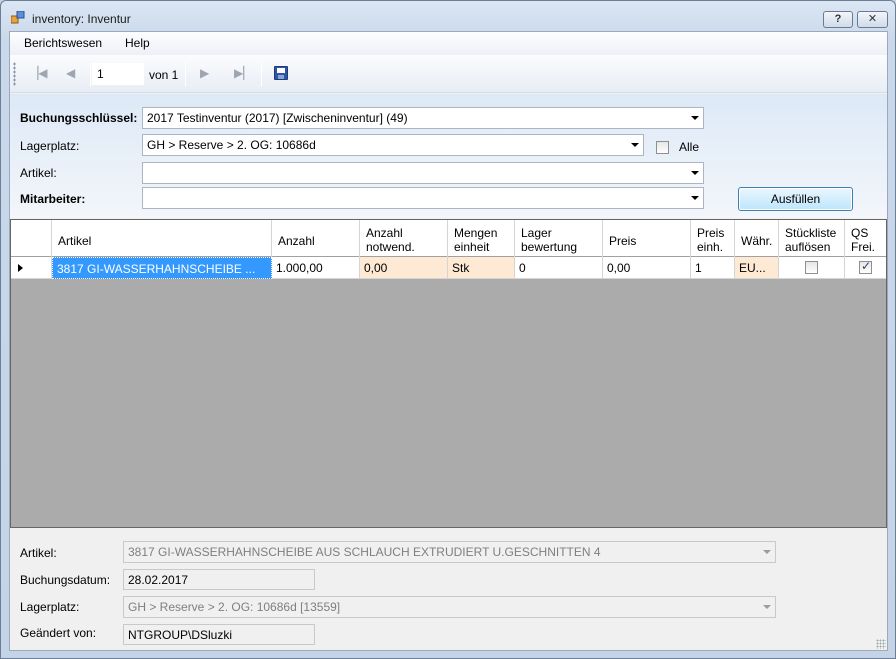 The image size is (896, 659). I want to click on cell-lagerbewertung: 0, so click(559, 268).